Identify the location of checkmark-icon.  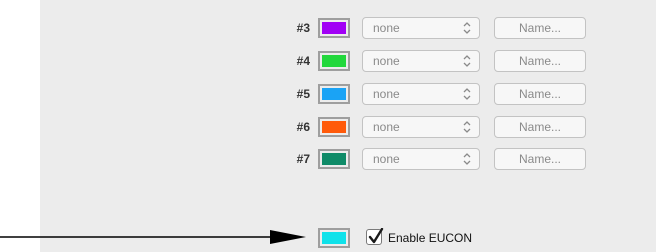
(376, 236).